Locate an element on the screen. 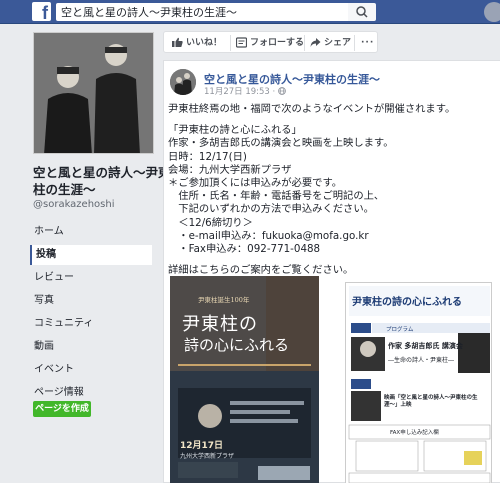 The width and height of the screenshot is (500, 483). page-profile-picture is located at coordinates (93, 93).